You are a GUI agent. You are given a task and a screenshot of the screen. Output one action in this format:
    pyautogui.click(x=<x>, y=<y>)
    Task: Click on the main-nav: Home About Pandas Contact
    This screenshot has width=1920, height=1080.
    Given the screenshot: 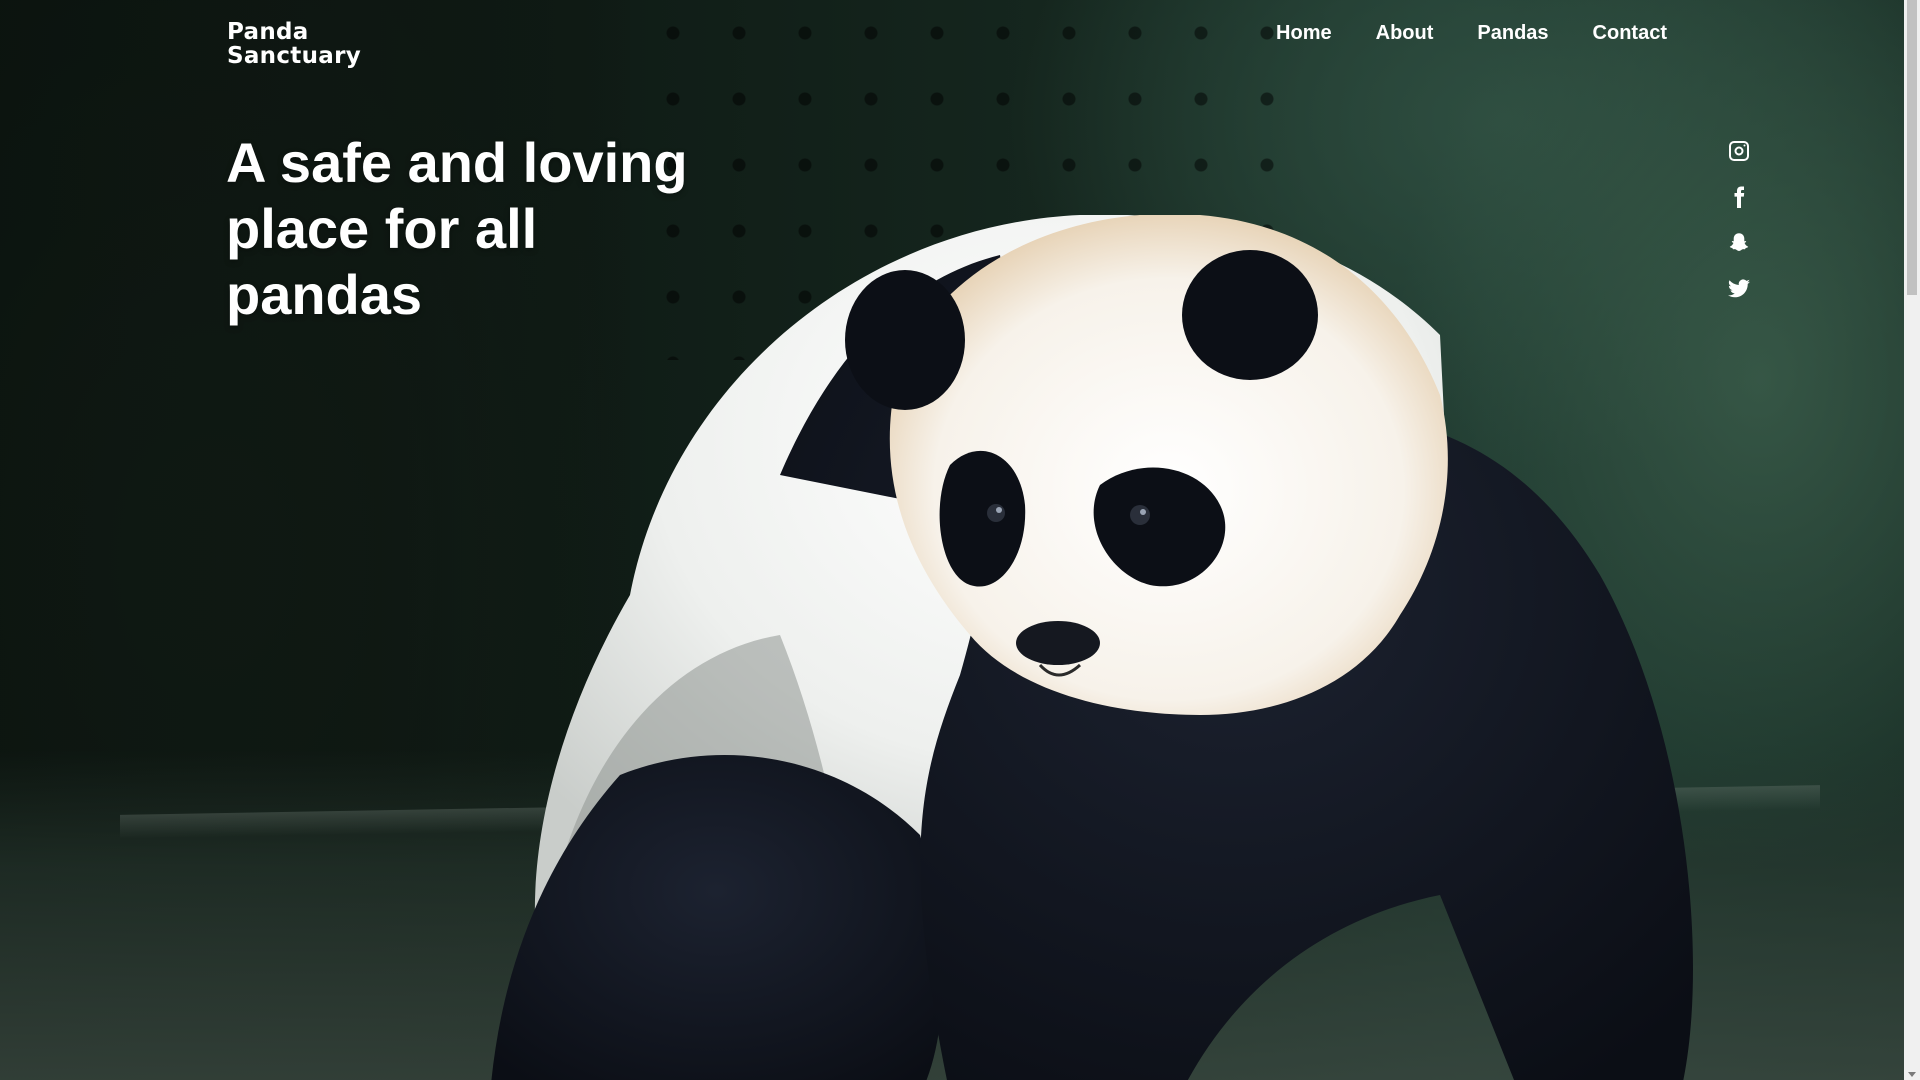 What is the action you would take?
    pyautogui.click(x=1471, y=33)
    